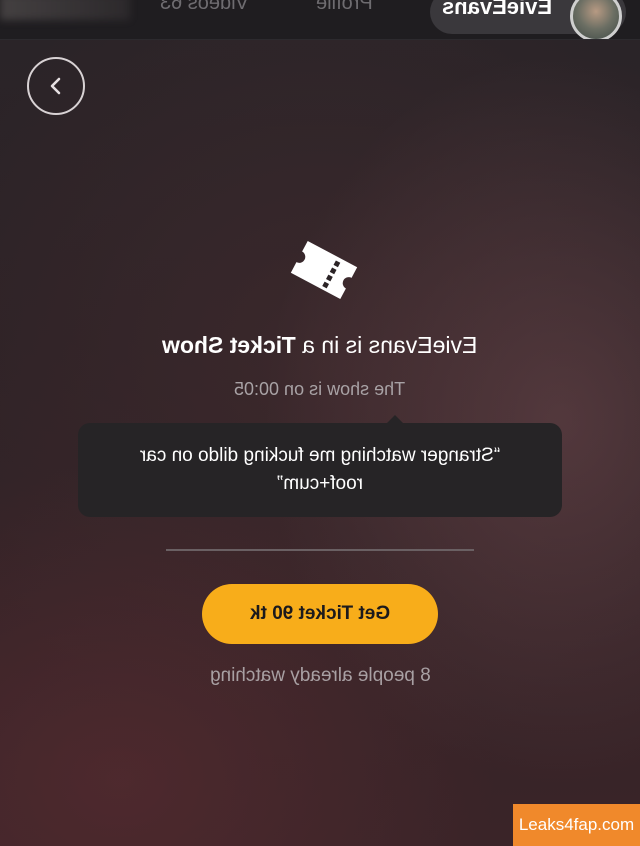  Describe the element at coordinates (324, 270) in the screenshot. I see `ticket-icon` at that location.